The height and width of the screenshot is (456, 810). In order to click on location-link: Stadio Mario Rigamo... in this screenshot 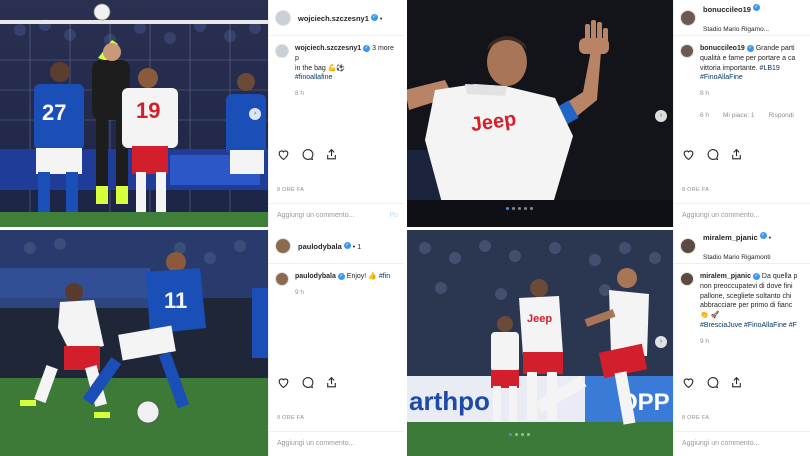, I will do `click(736, 29)`.